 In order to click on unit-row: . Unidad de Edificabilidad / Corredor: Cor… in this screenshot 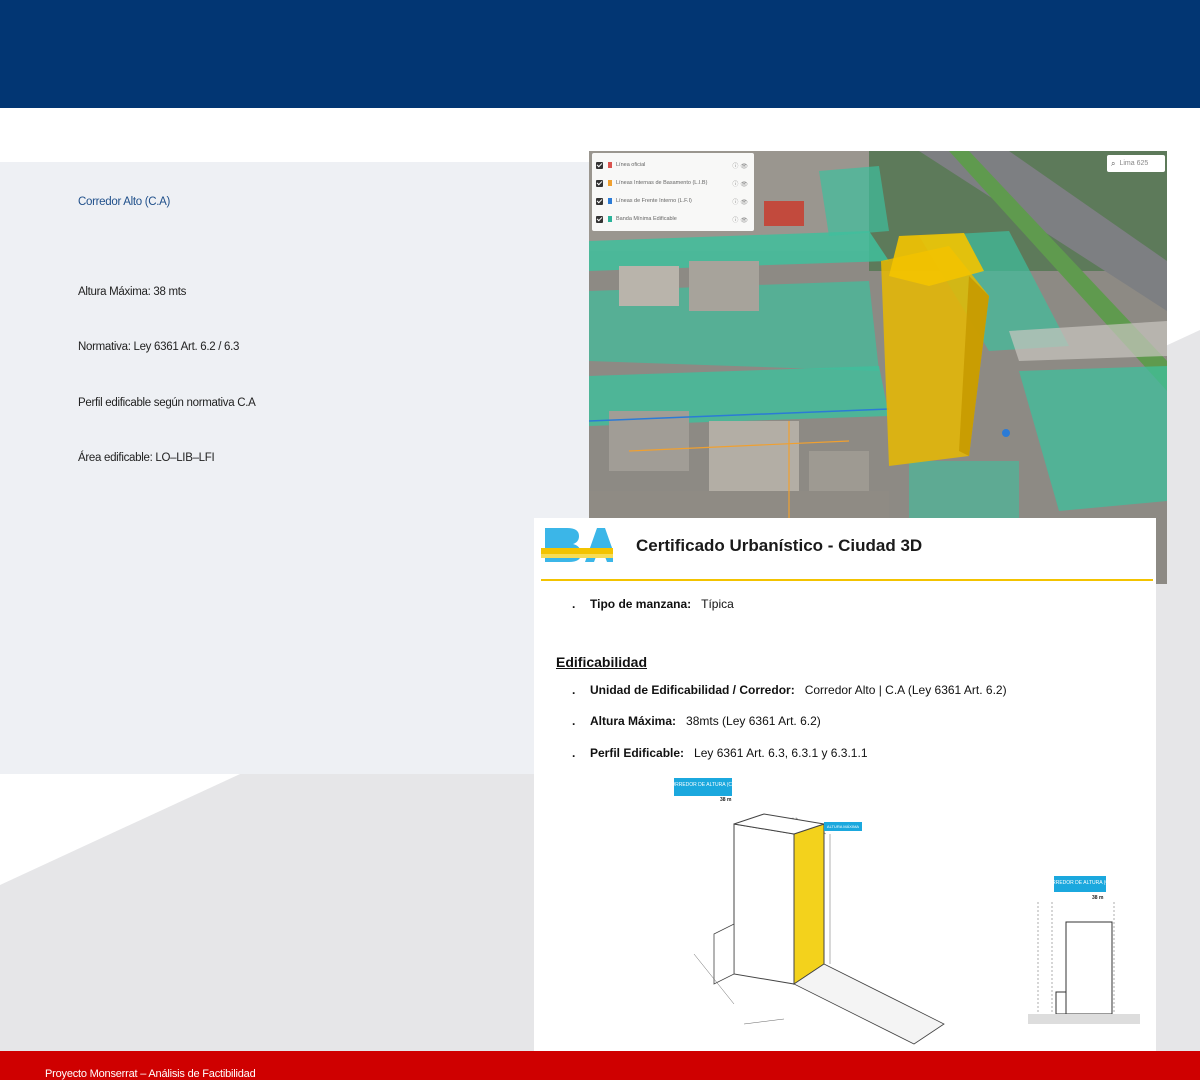, I will do `click(789, 690)`.